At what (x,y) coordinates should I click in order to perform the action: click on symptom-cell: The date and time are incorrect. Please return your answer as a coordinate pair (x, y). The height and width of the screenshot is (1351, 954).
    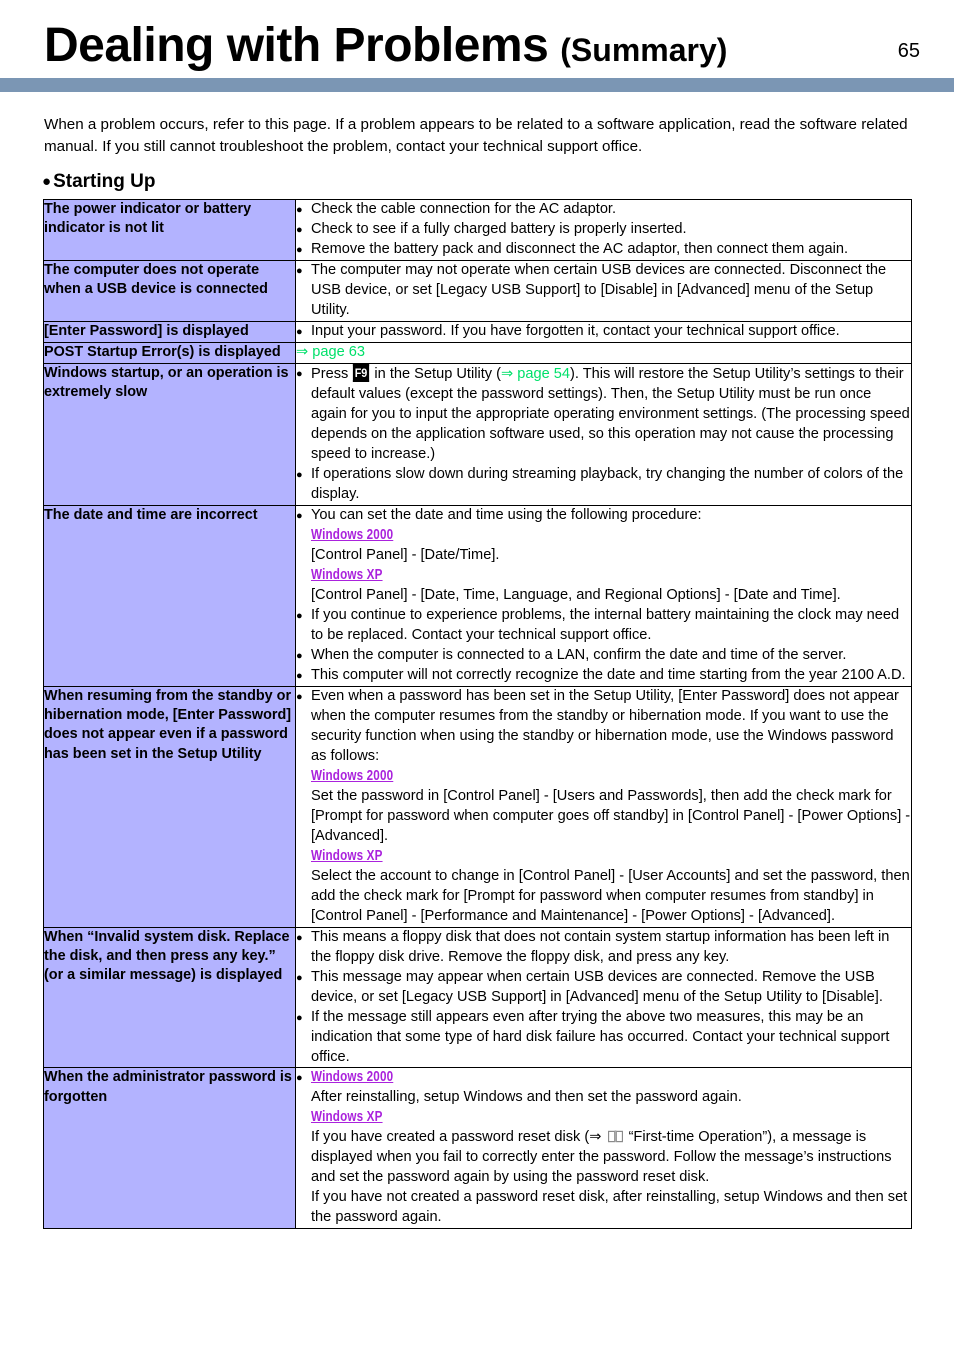
    Looking at the image, I should click on (169, 595).